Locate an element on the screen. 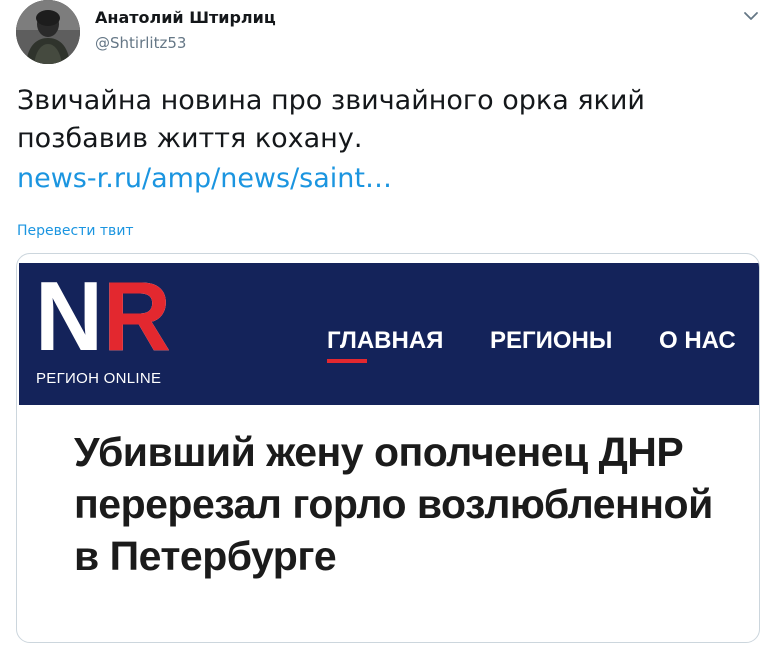  author-name: Анатолий Штирлиц is located at coordinates (185, 17).